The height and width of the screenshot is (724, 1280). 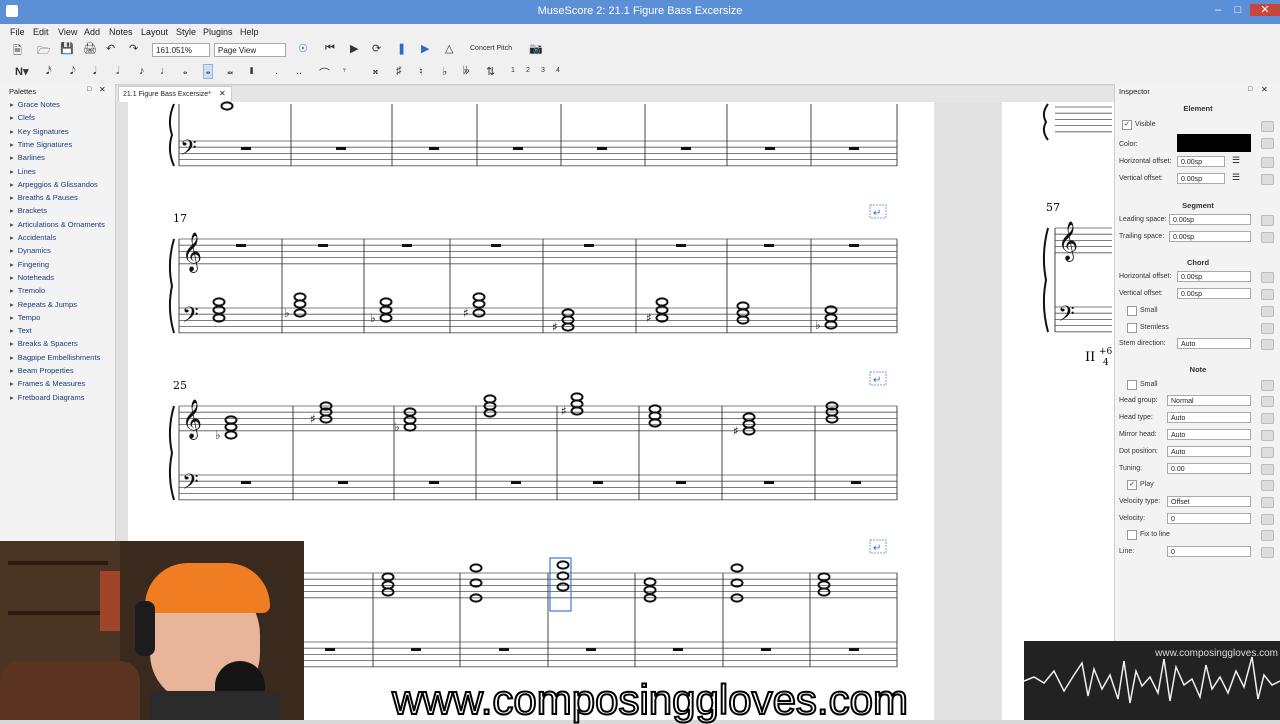 What do you see at coordinates (208, 71) in the screenshot?
I see `duration-whole-icon: 𝅝` at bounding box center [208, 71].